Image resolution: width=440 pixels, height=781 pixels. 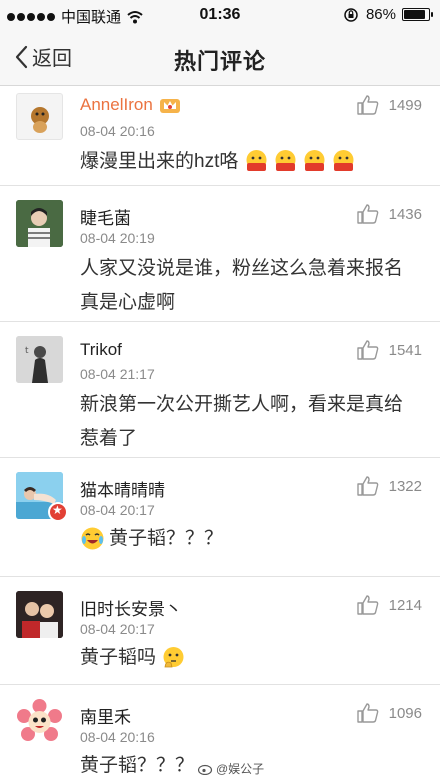 What do you see at coordinates (242, 285) in the screenshot?
I see `comment-text: 人家又没说是谁，粉丝这么急着来报名真是心虚啊` at bounding box center [242, 285].